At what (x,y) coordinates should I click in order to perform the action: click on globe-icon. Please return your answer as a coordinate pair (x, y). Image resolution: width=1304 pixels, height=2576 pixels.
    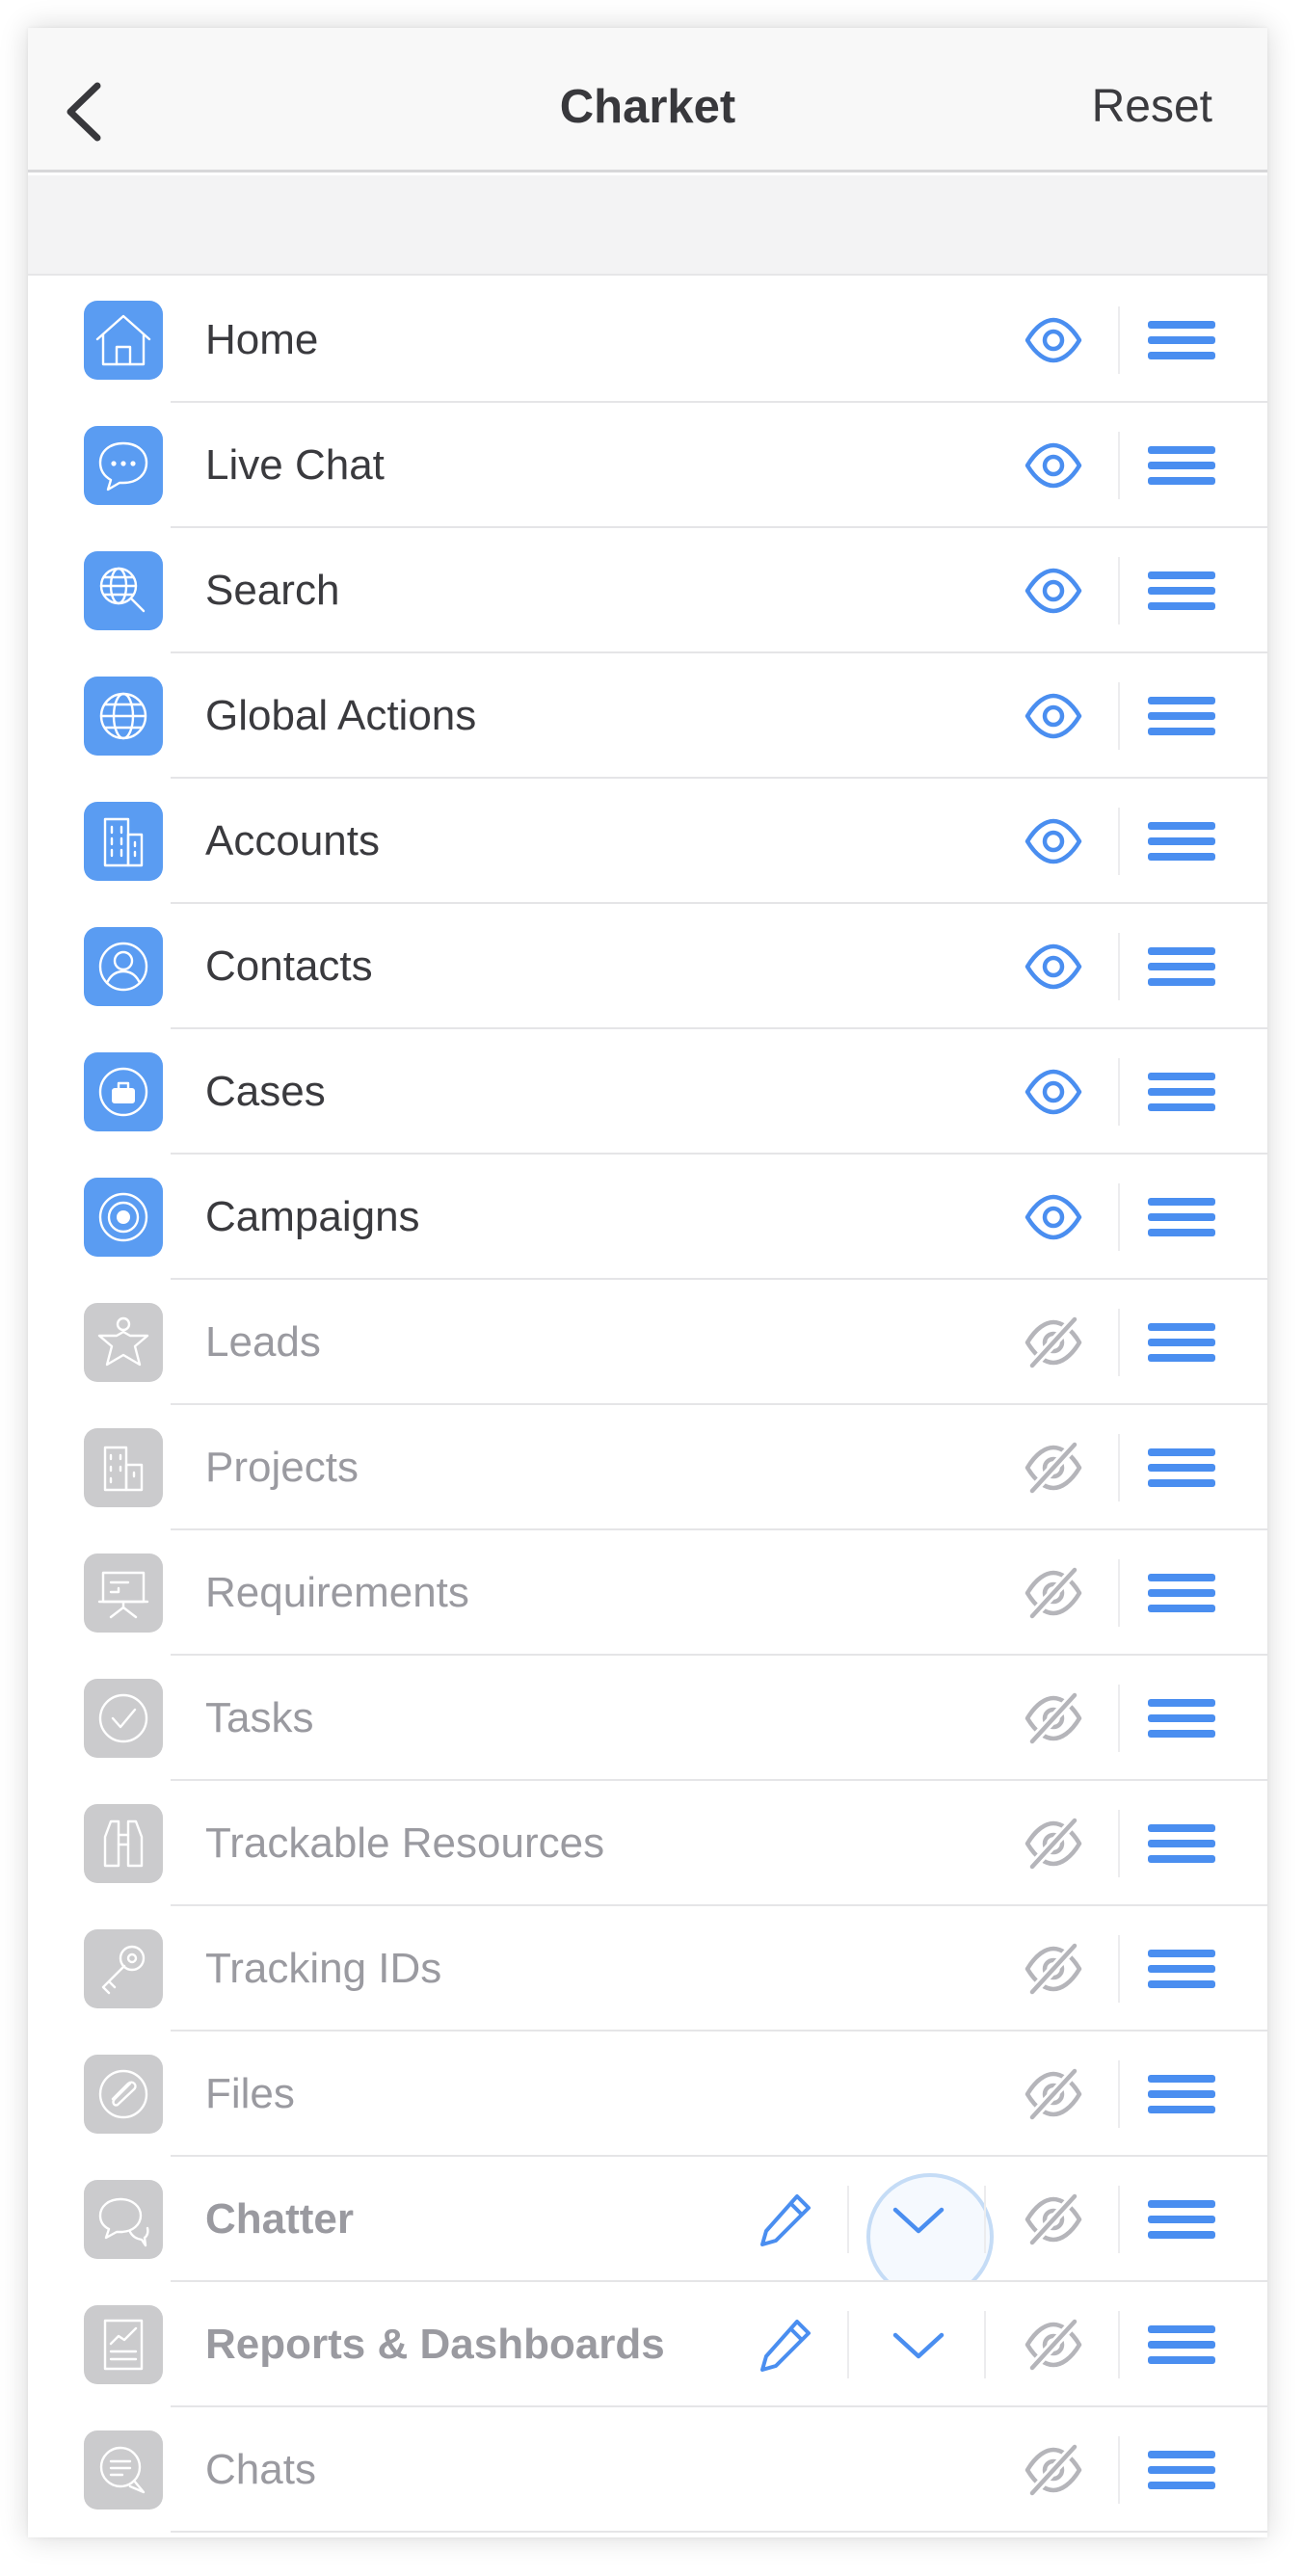
    Looking at the image, I should click on (123, 716).